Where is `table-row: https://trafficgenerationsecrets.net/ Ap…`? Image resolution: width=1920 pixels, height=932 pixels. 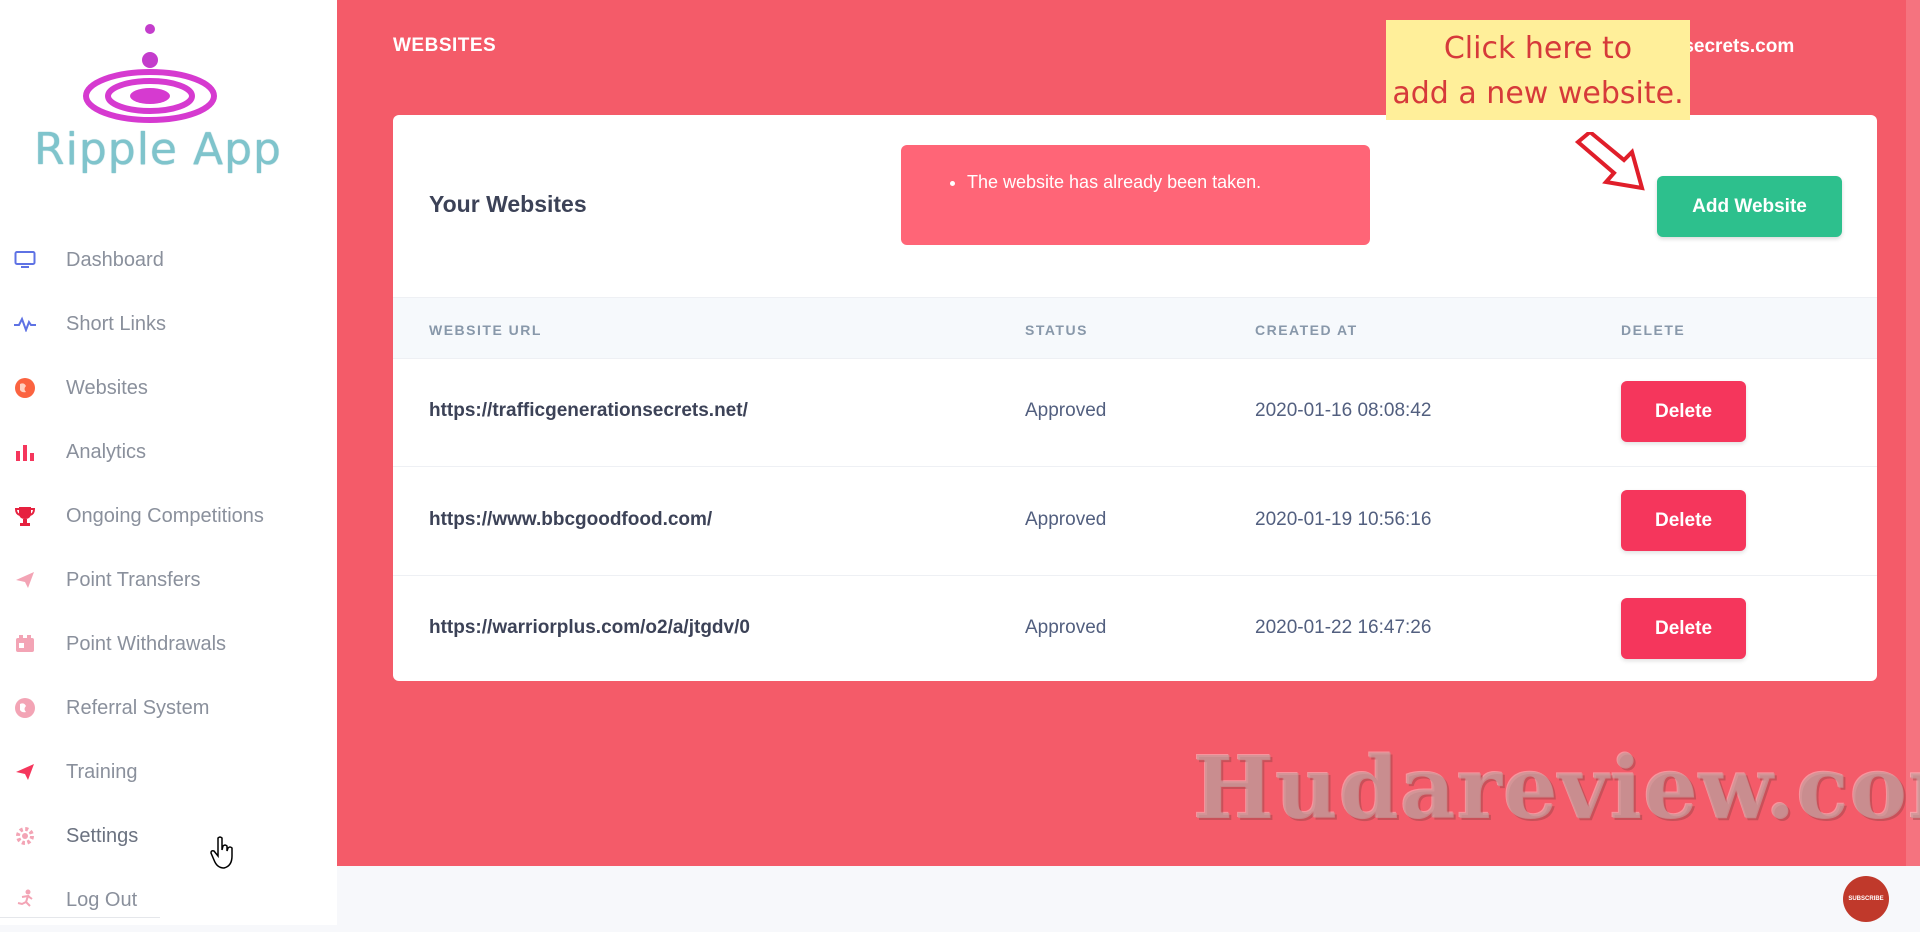
table-row: https://trafficgenerationsecrets.net/ Ap… is located at coordinates (1135, 412).